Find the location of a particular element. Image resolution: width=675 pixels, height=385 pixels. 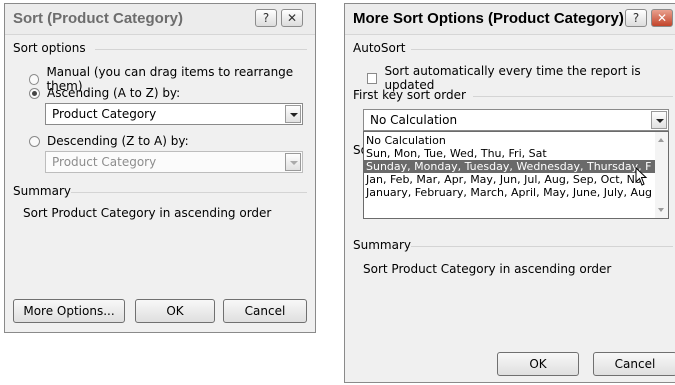

ascending-label: Ascending (A to Z) by: is located at coordinates (114, 93).